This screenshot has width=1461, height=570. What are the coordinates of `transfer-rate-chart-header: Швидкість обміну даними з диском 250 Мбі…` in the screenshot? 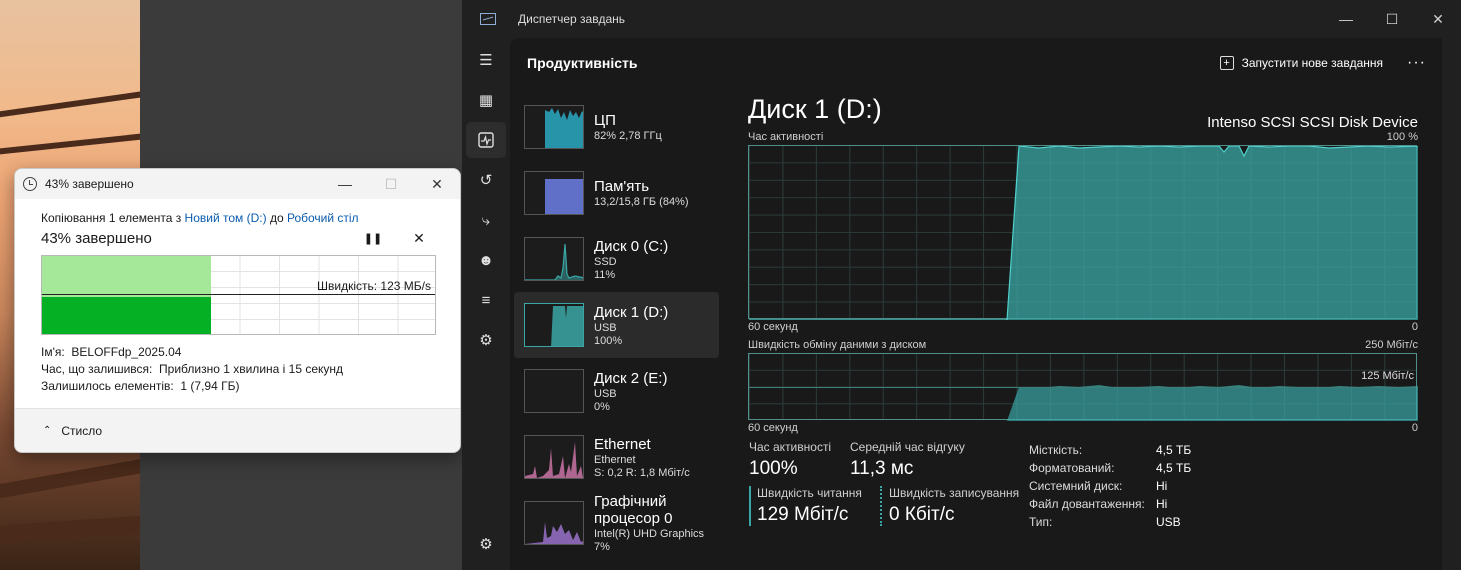 It's located at (1083, 345).